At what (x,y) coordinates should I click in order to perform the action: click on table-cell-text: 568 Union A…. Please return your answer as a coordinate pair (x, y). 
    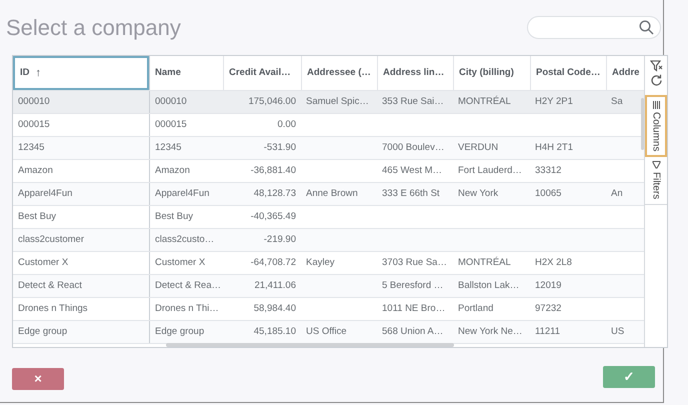
    Looking at the image, I should click on (413, 331).